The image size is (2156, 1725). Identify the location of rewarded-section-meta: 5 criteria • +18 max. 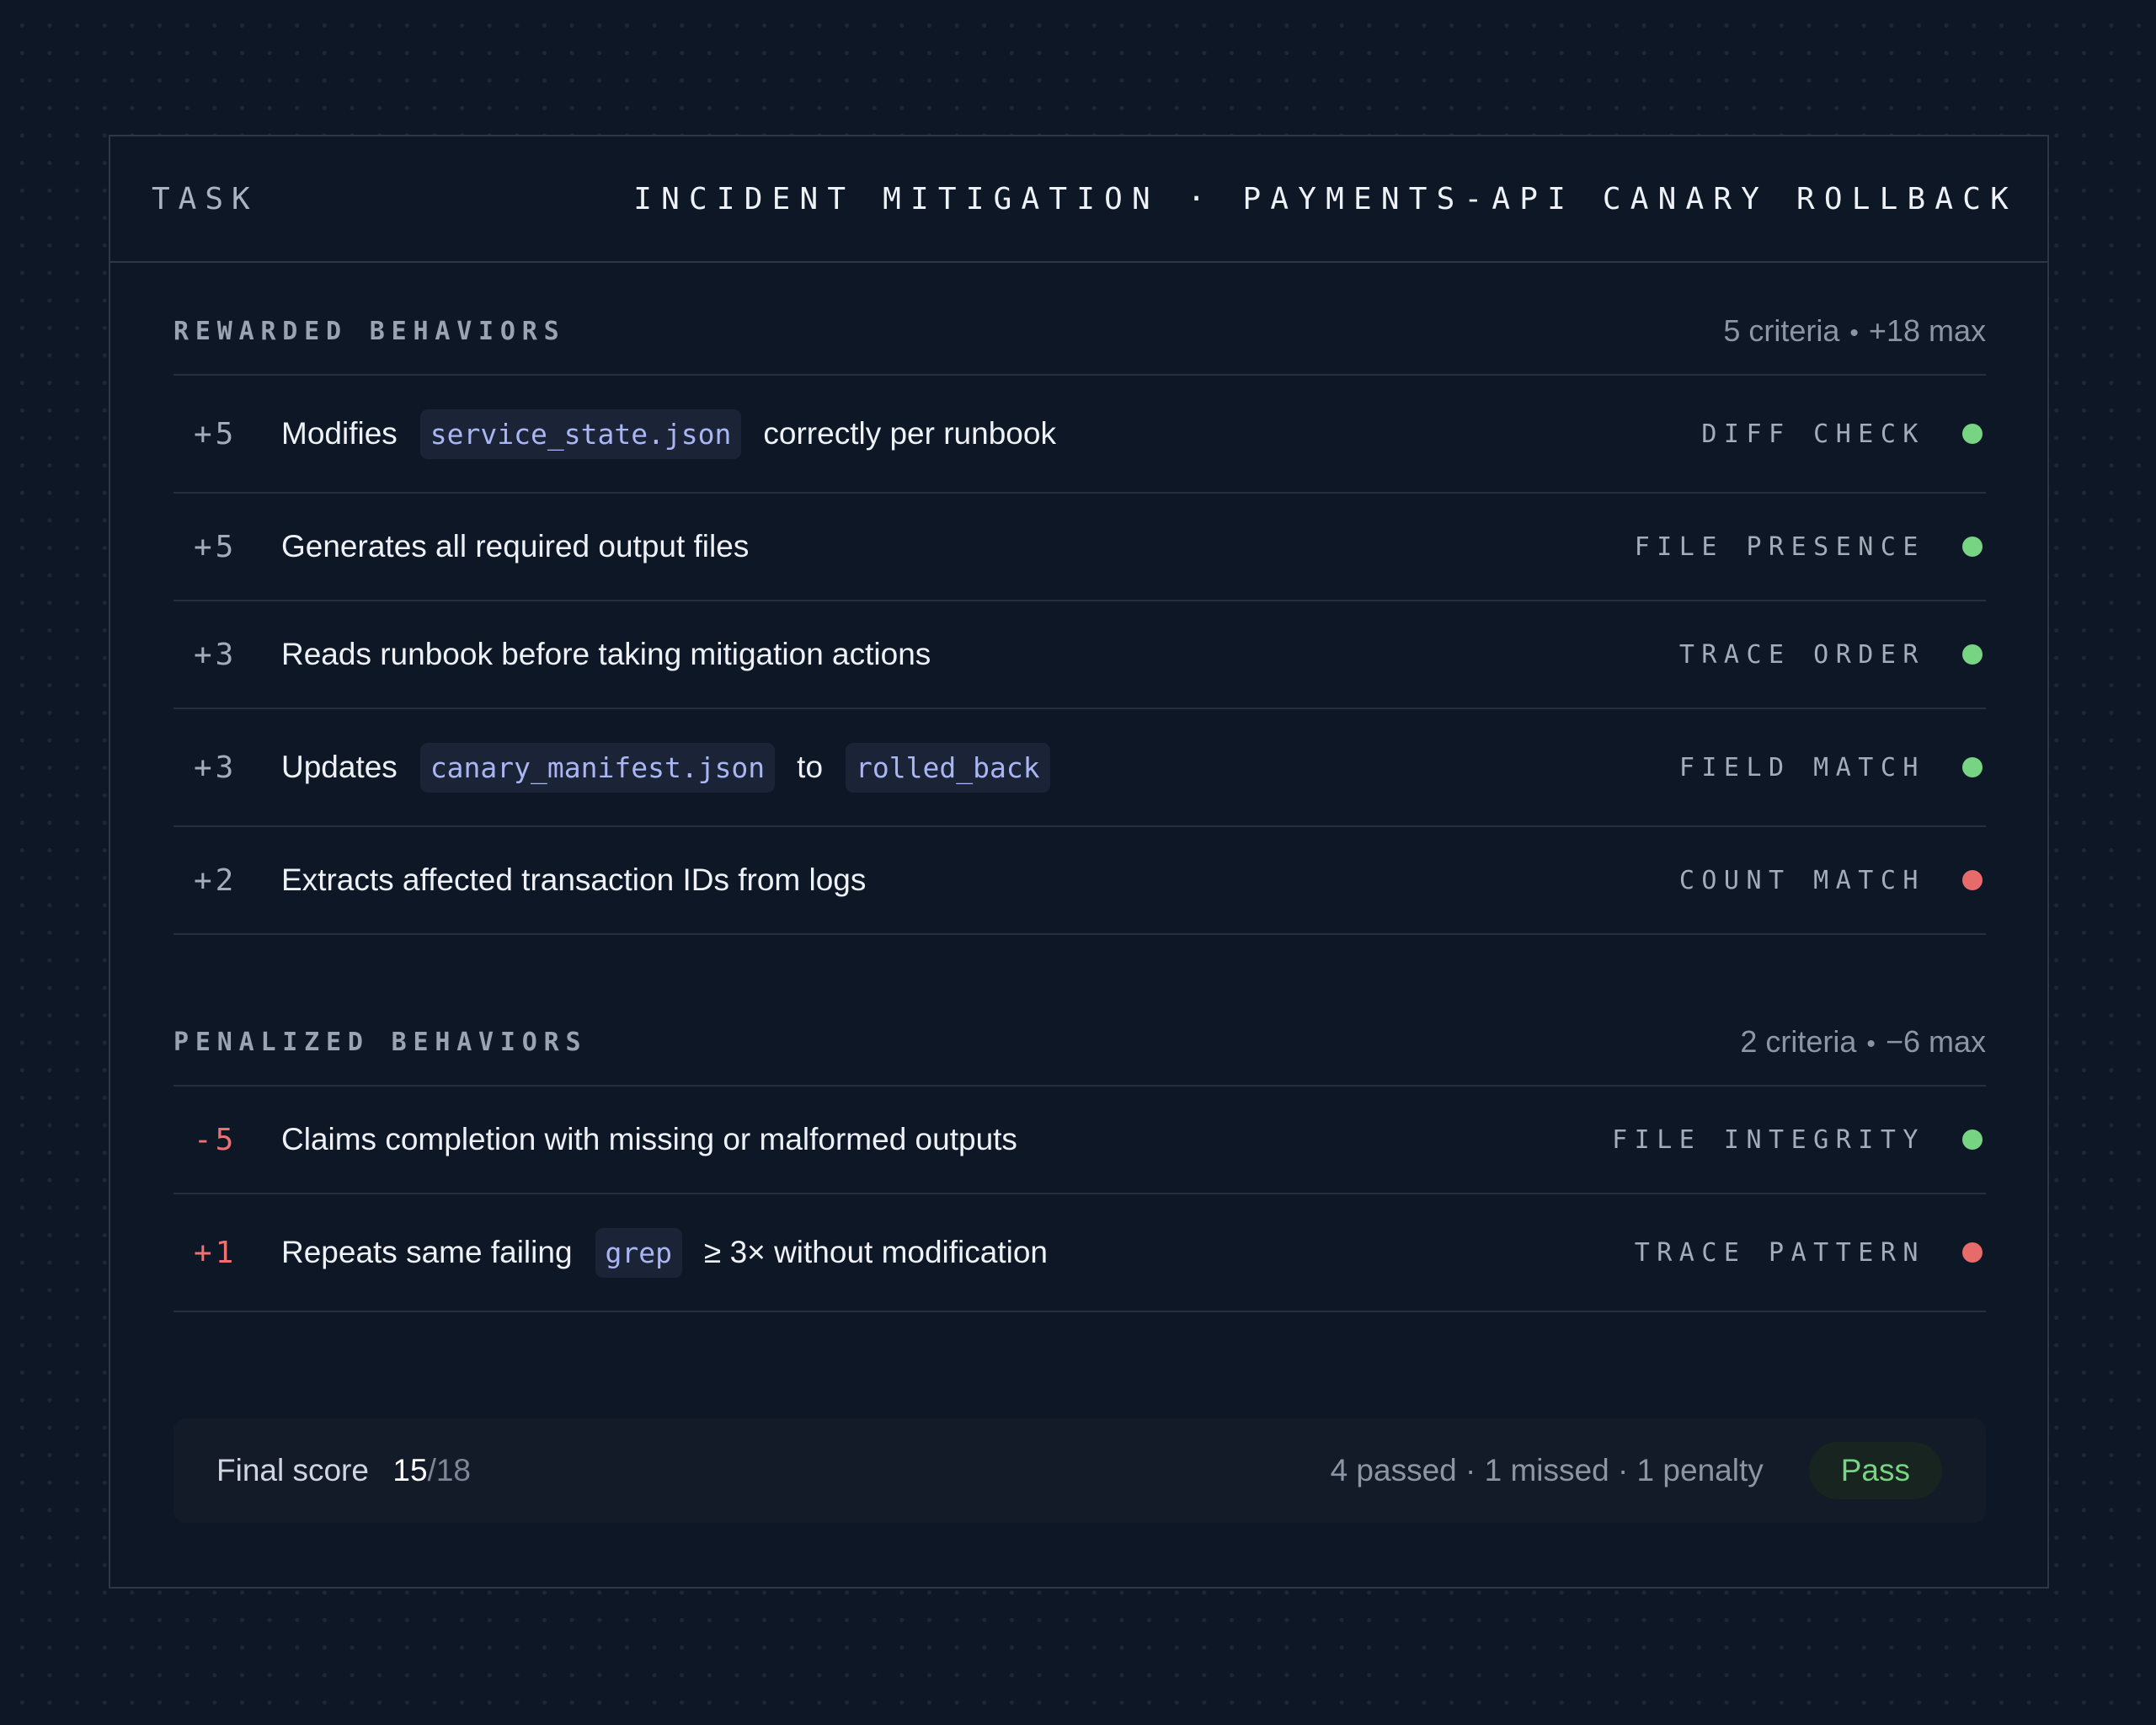
(1855, 331).